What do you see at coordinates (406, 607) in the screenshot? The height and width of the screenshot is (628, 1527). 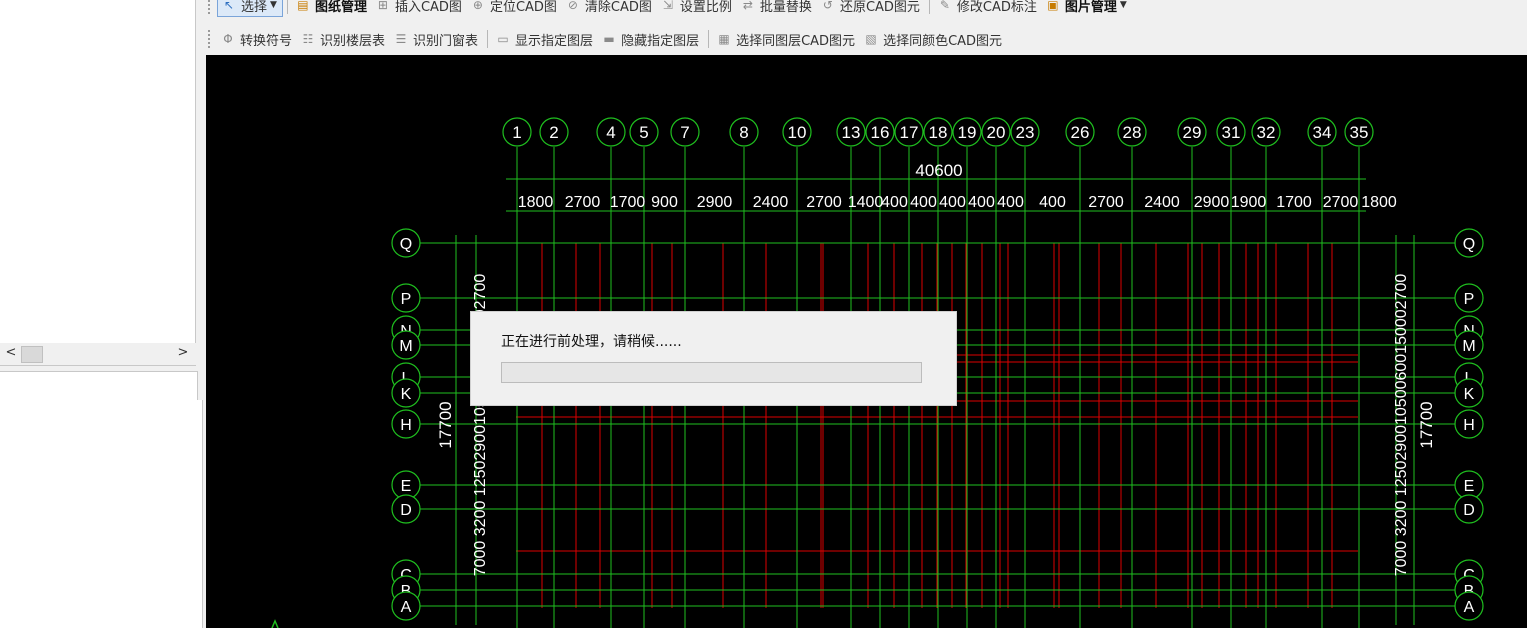 I see `axis-label-left: A` at bounding box center [406, 607].